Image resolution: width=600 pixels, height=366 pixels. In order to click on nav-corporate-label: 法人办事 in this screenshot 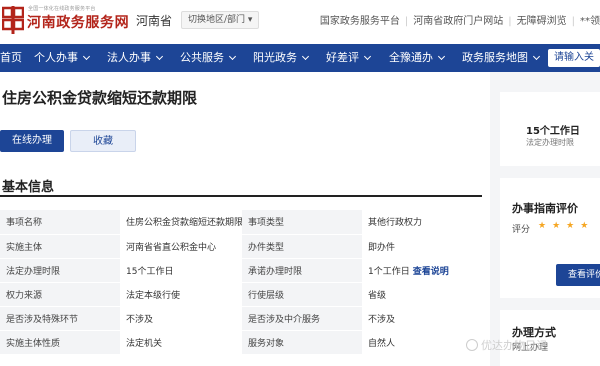, I will do `click(129, 57)`.